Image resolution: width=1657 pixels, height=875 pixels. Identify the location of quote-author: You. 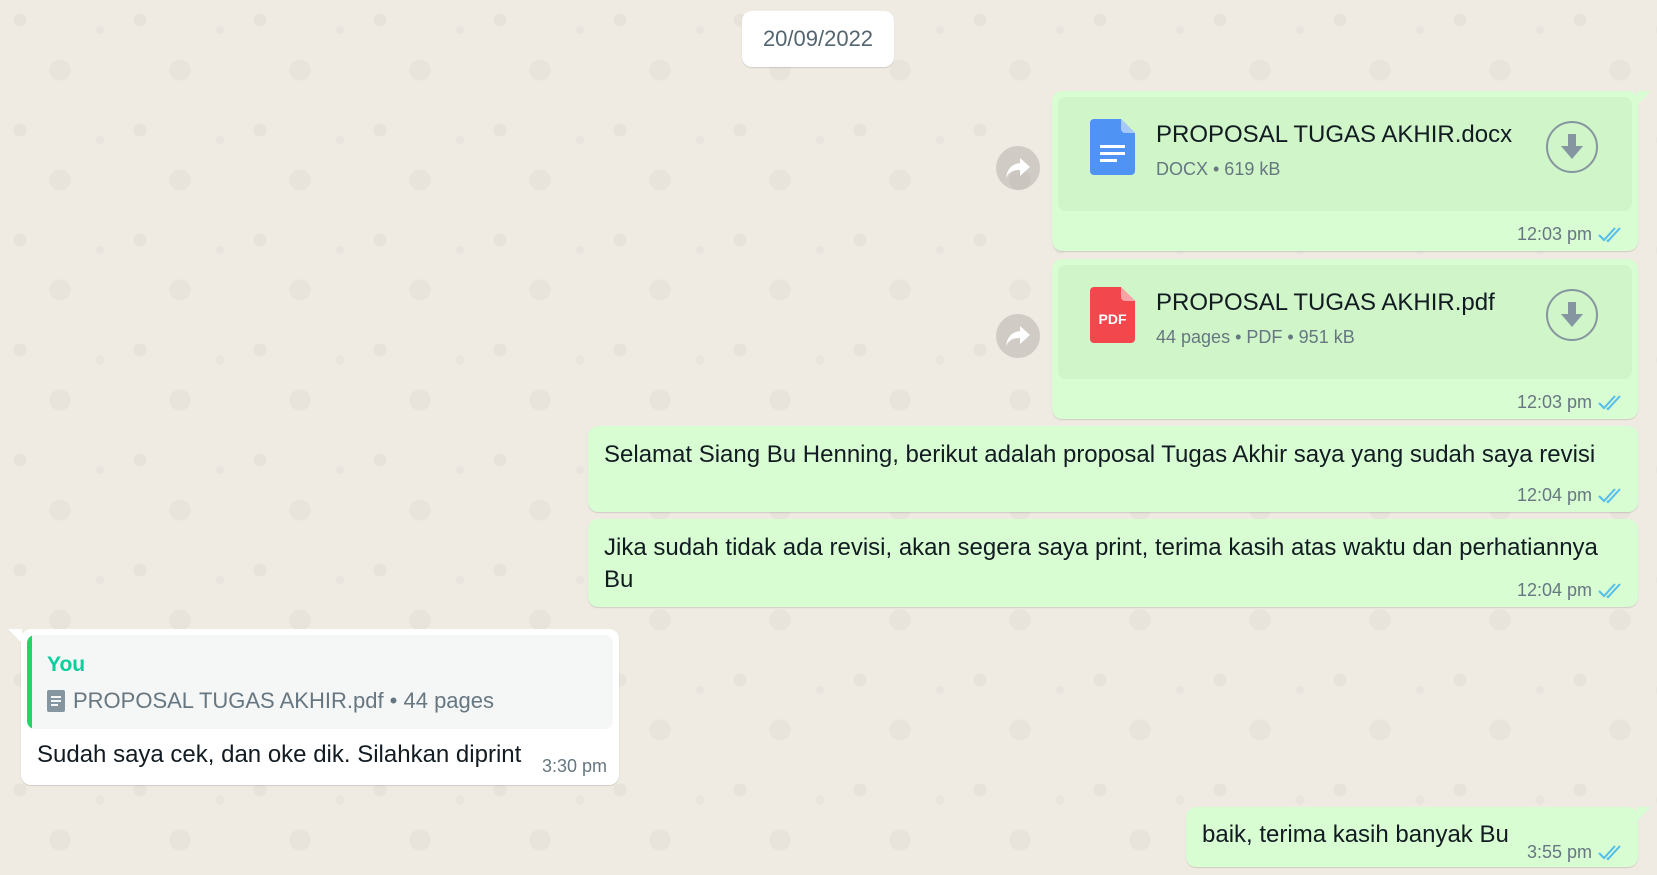
(66, 664).